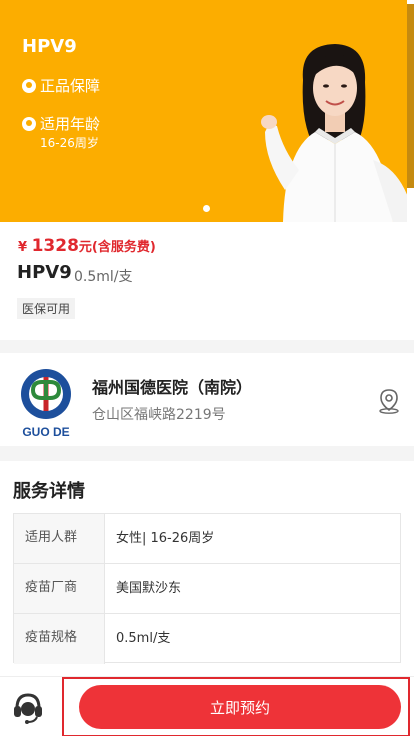  What do you see at coordinates (46, 404) in the screenshot?
I see `hospital-logo: GUO DE` at bounding box center [46, 404].